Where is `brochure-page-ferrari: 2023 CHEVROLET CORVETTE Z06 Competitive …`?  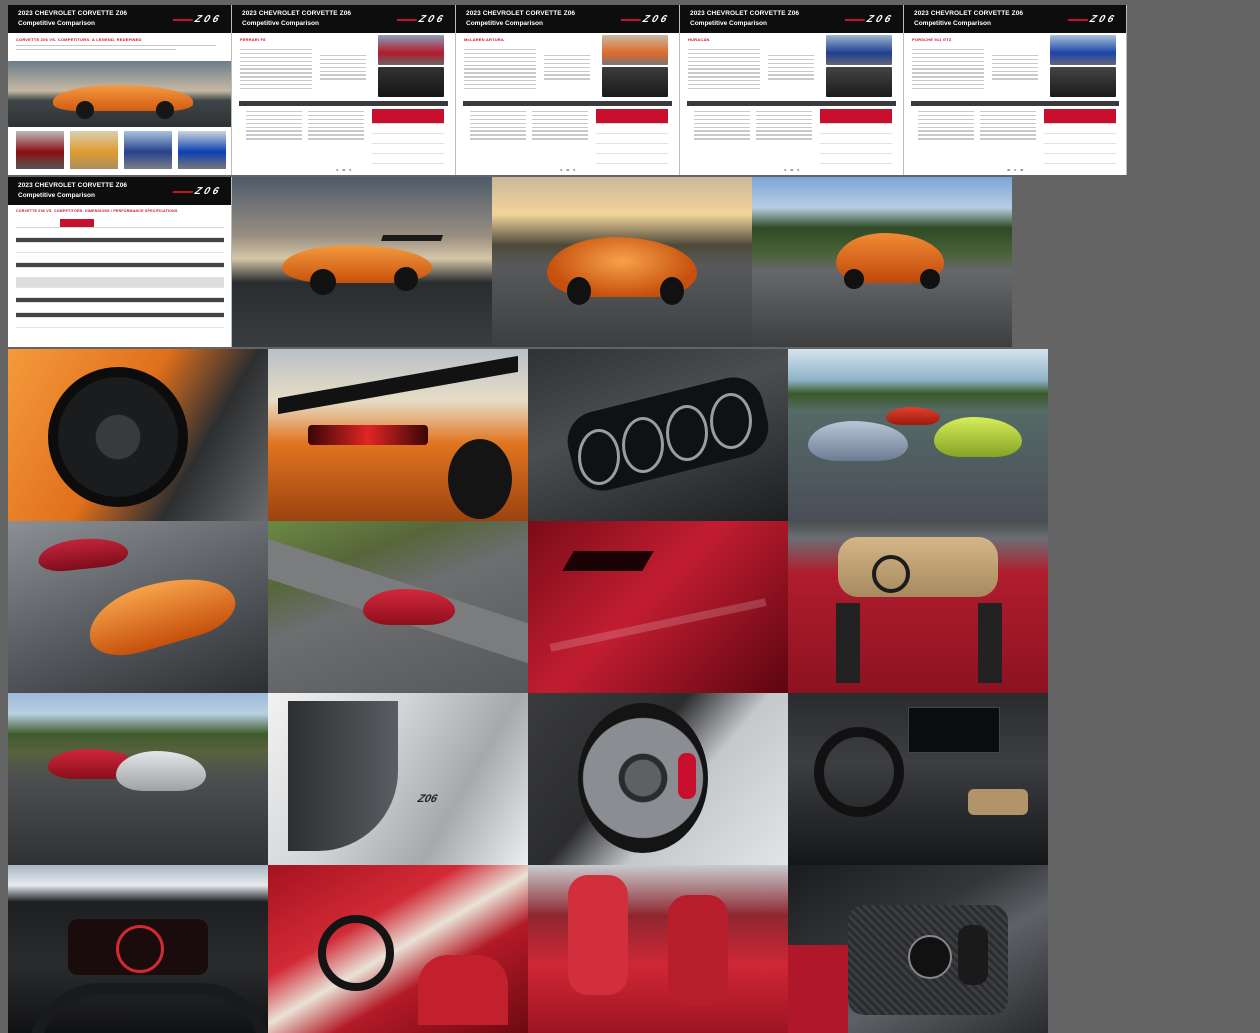 brochure-page-ferrari: 2023 CHEVROLET CORVETTE Z06 Competitive … is located at coordinates (344, 90).